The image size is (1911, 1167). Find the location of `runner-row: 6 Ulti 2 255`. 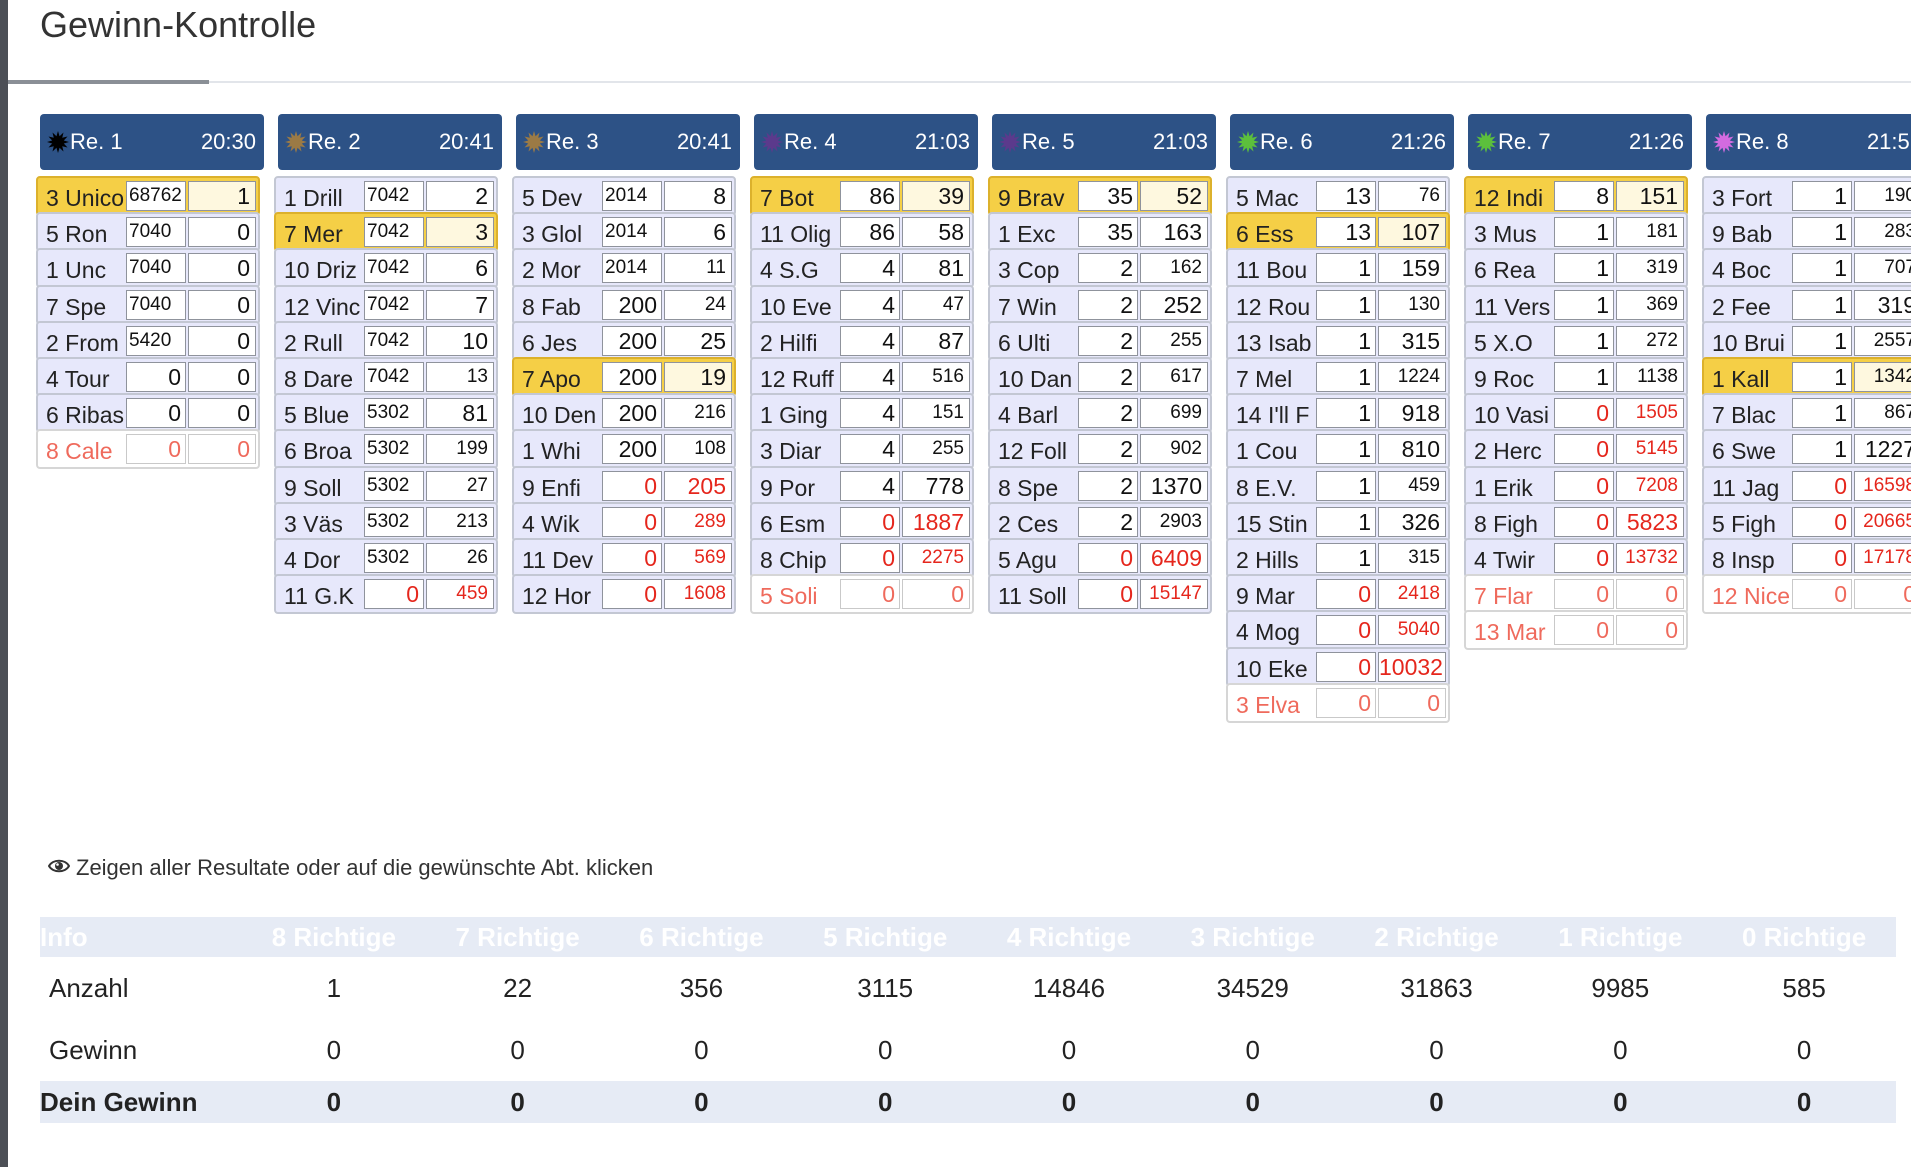

runner-row: 6 Ulti 2 255 is located at coordinates (1100, 340).